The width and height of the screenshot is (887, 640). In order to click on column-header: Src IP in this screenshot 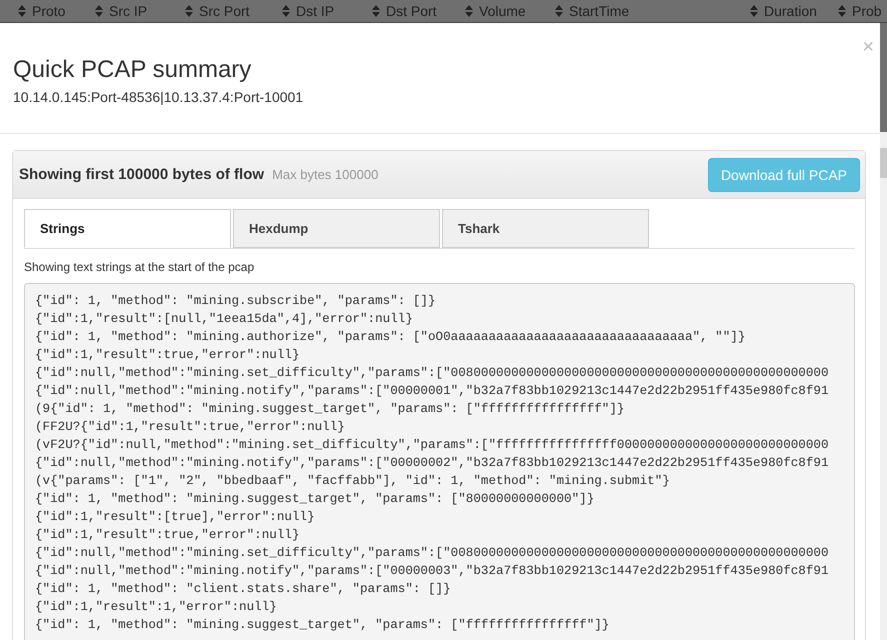, I will do `click(128, 11)`.